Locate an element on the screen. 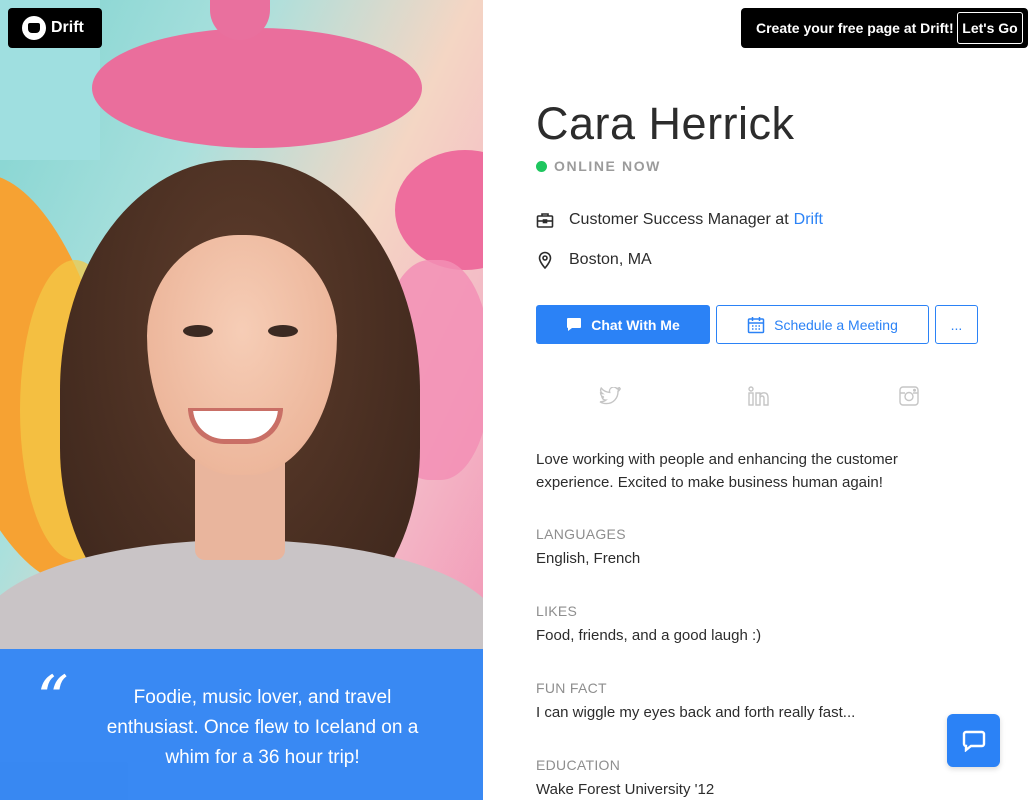 The image size is (1036, 800). location-row: Boston, MA is located at coordinates (594, 260).